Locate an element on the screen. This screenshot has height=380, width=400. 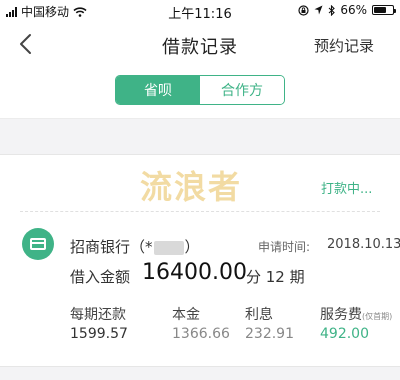
status-bar: 中国移动 上午11:16 66% is located at coordinates (200, 11).